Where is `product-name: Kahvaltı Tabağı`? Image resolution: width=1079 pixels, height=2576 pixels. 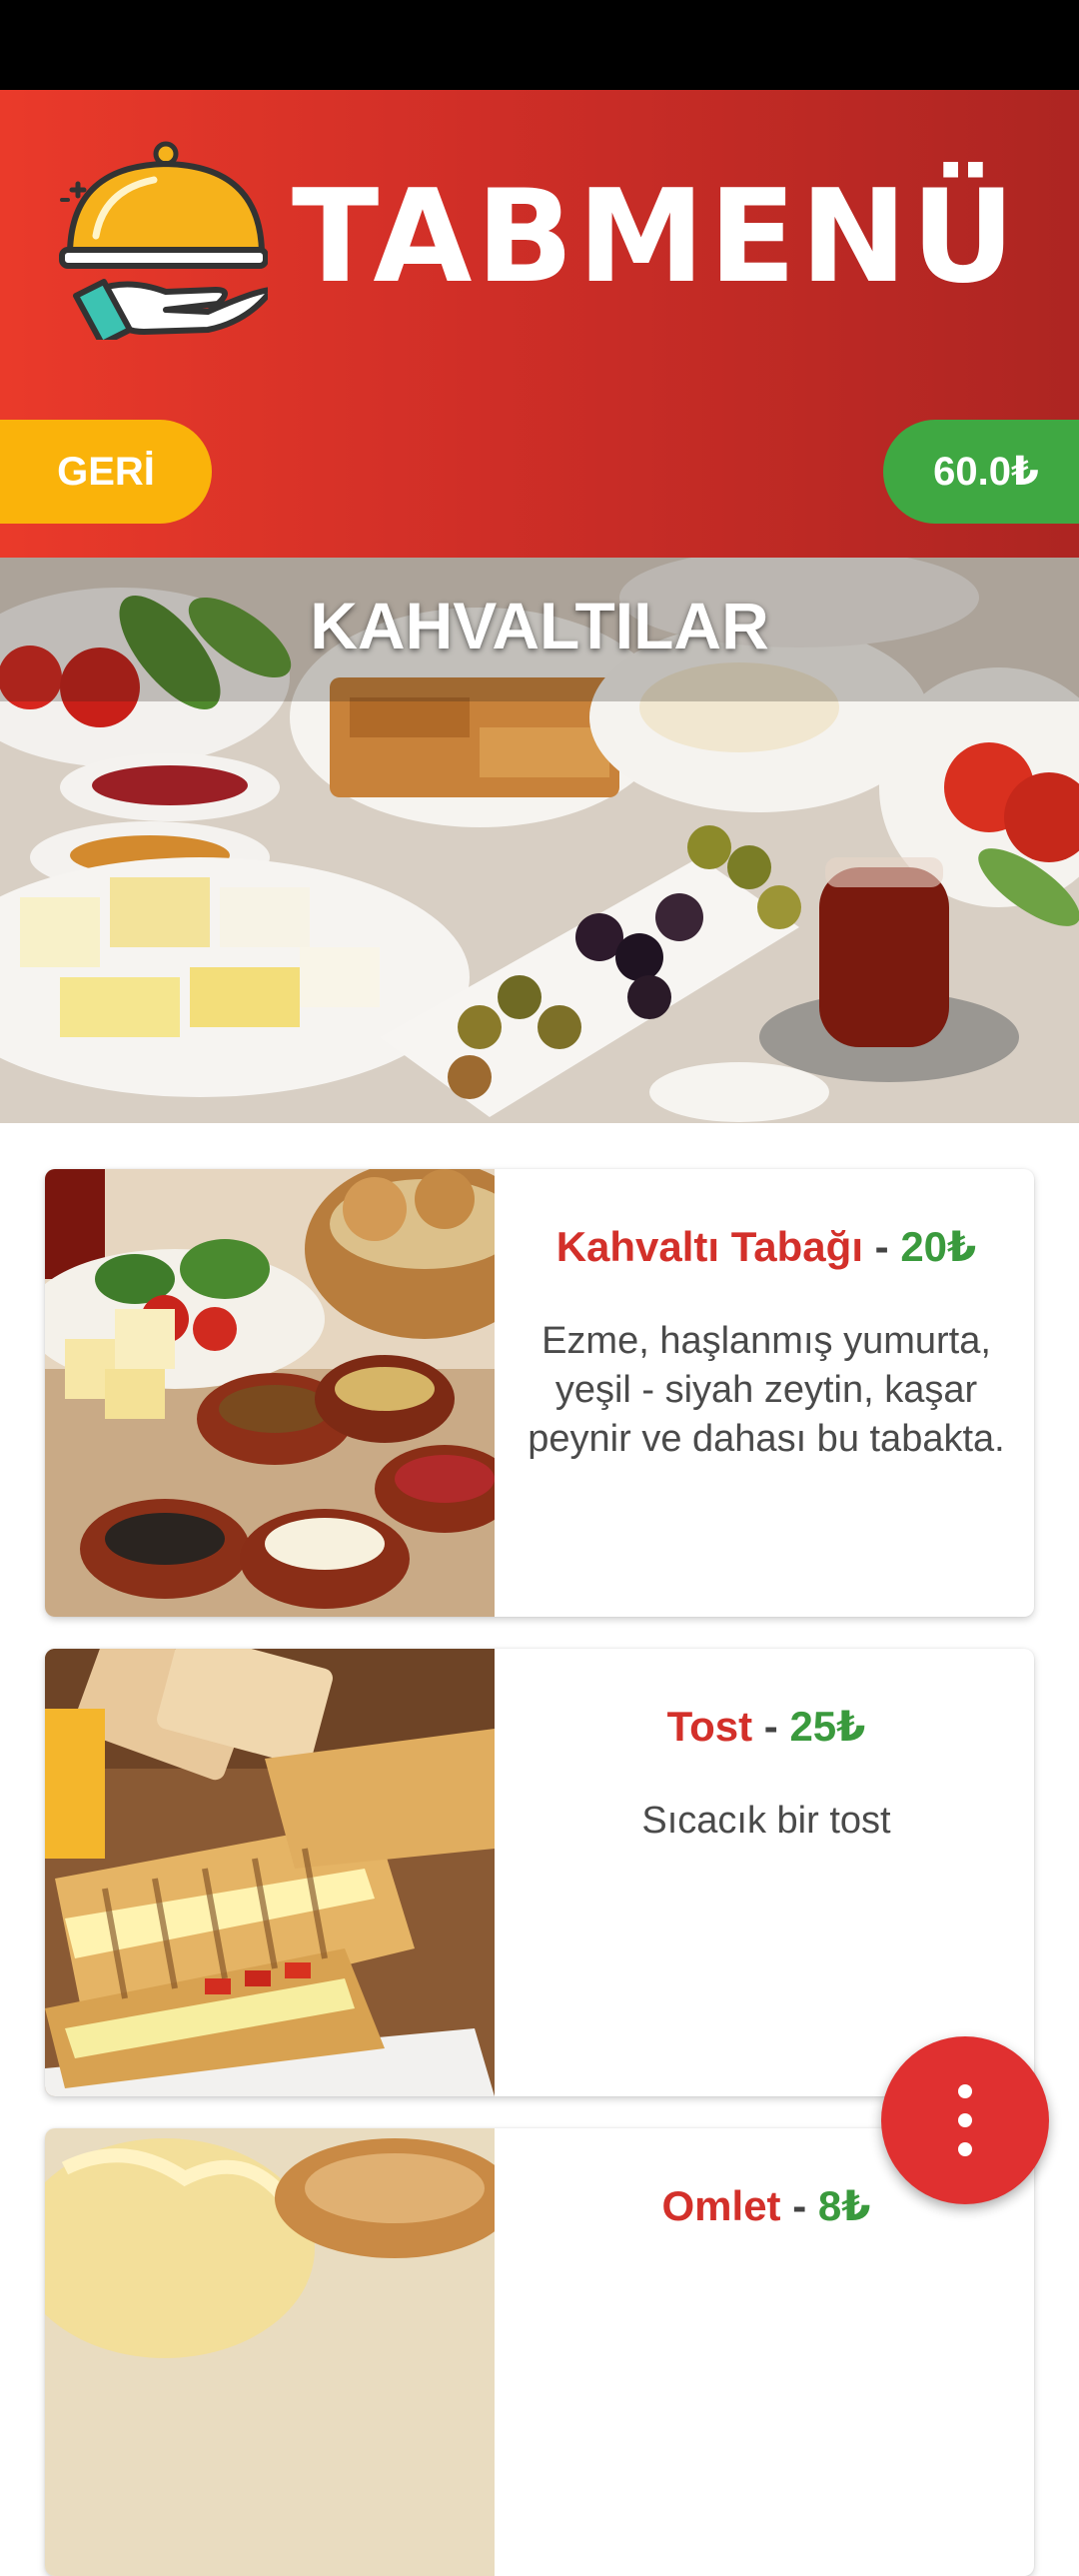
product-name: Kahvaltı Tabağı is located at coordinates (709, 1246).